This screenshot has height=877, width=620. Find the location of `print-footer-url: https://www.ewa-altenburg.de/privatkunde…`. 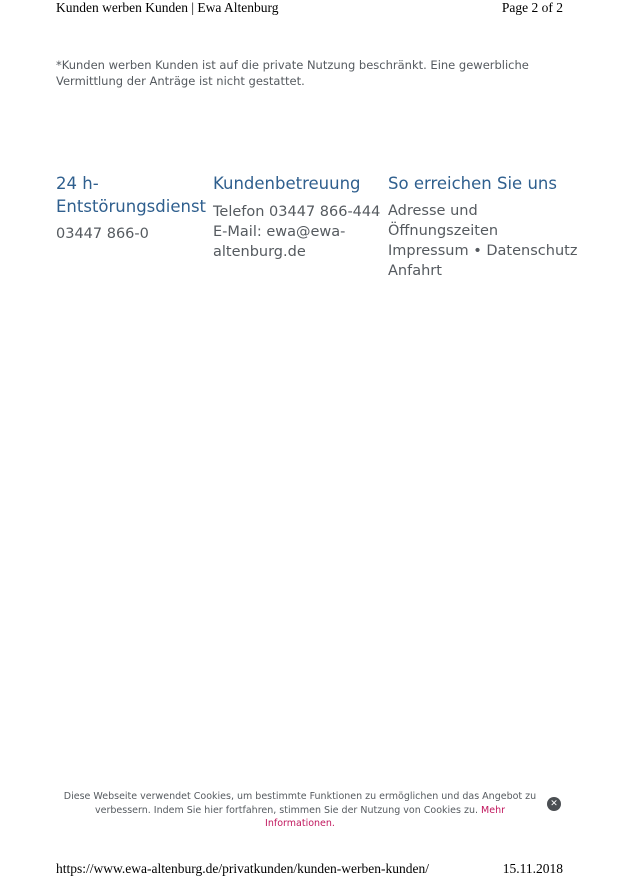

print-footer-url: https://www.ewa-altenburg.de/privatkunde… is located at coordinates (243, 868).